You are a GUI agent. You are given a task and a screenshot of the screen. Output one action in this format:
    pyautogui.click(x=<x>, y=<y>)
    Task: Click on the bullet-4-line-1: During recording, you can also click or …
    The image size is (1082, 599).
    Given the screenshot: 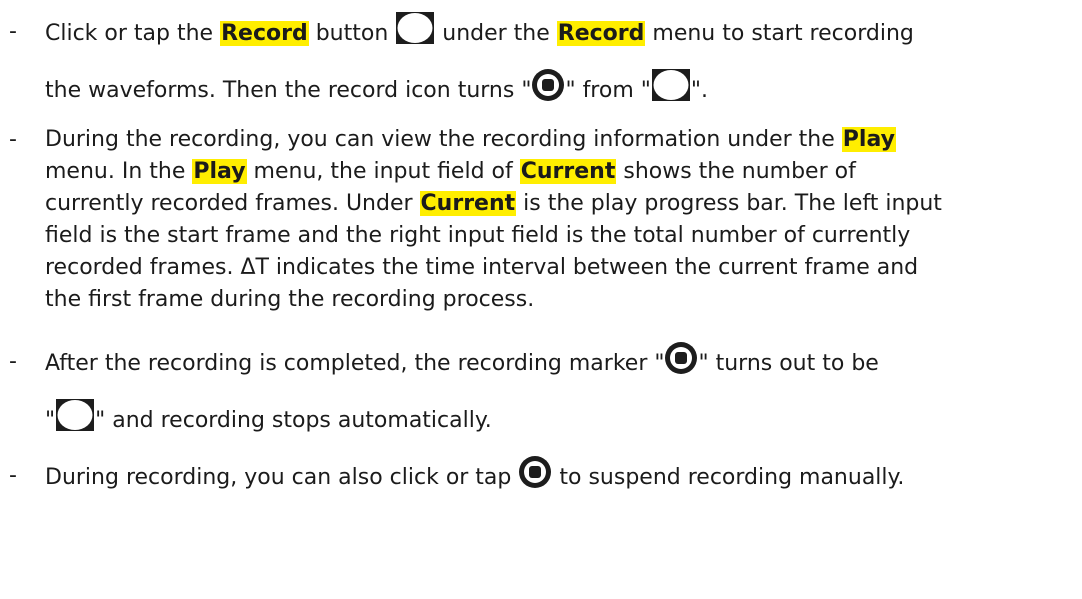 What is the action you would take?
    pyautogui.click(x=475, y=473)
    